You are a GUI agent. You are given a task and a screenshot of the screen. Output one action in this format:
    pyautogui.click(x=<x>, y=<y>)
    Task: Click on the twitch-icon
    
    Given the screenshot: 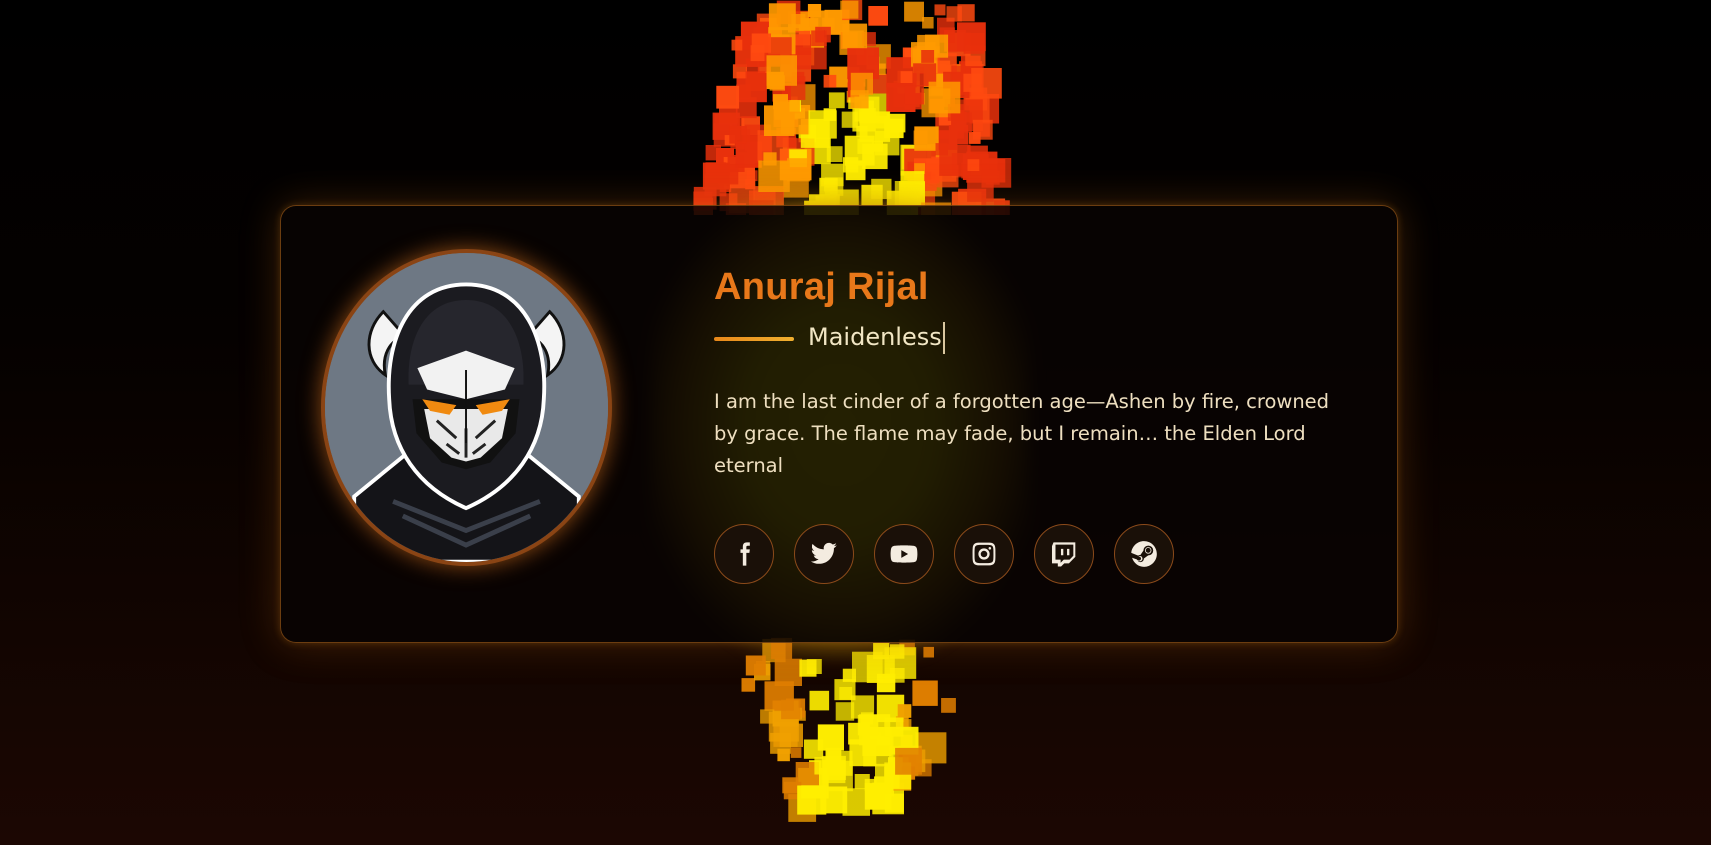 What is the action you would take?
    pyautogui.click(x=1063, y=554)
    